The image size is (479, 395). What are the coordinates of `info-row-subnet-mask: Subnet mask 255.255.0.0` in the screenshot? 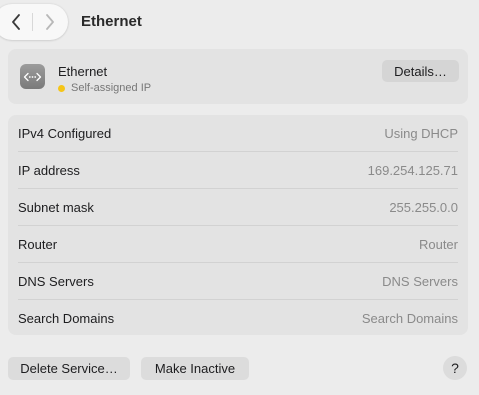 It's located at (238, 207).